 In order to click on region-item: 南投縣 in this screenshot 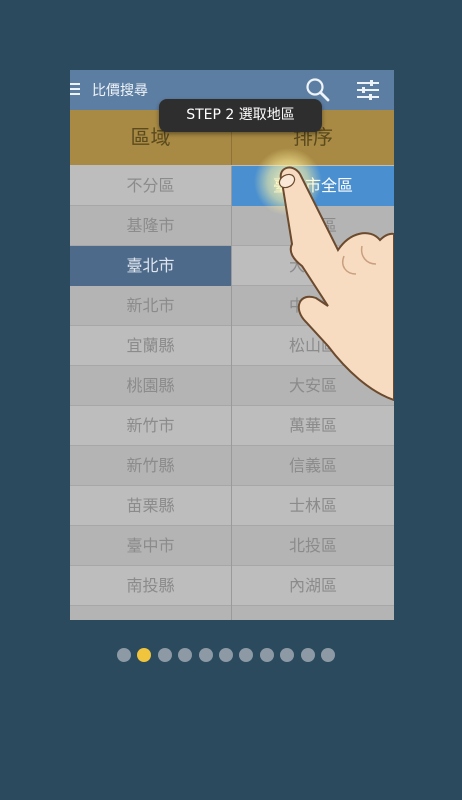, I will do `click(150, 586)`.